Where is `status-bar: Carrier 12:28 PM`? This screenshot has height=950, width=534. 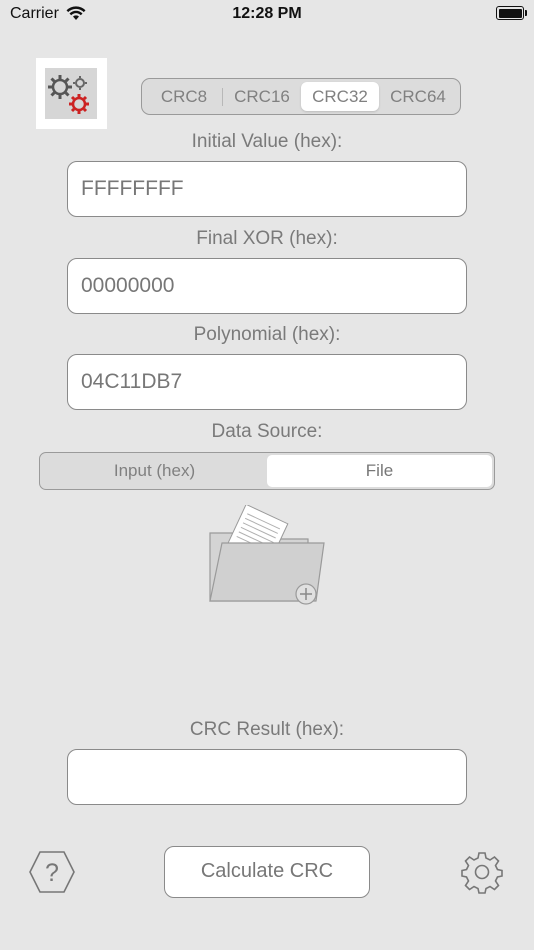 status-bar: Carrier 12:28 PM is located at coordinates (267, 15).